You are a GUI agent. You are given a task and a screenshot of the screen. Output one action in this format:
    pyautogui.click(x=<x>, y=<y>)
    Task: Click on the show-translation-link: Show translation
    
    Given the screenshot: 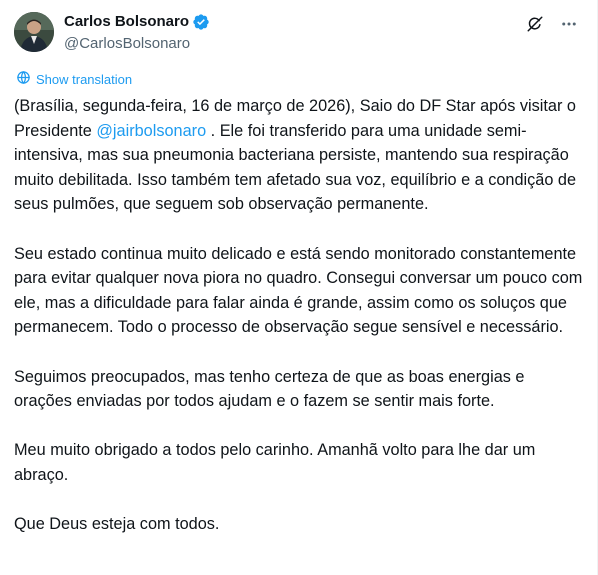 What is the action you would take?
    pyautogui.click(x=74, y=80)
    